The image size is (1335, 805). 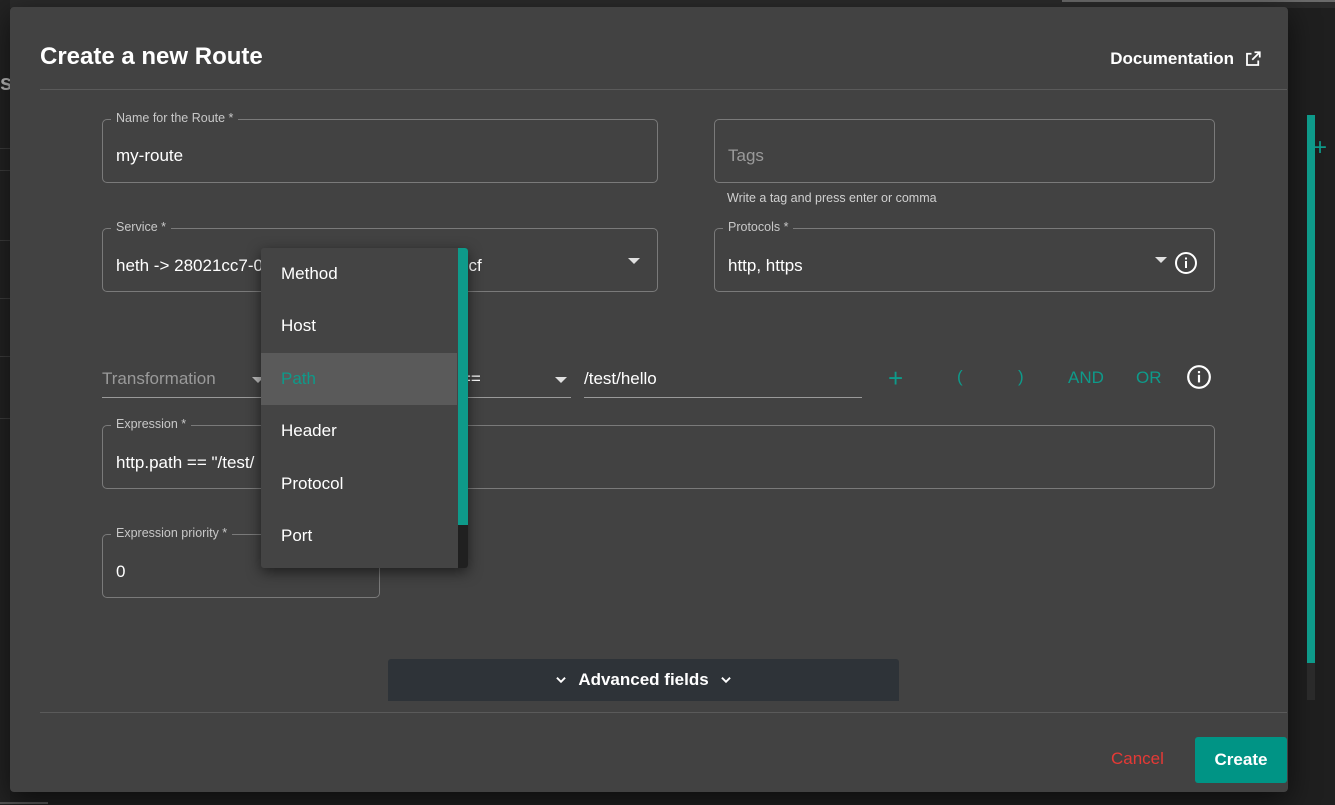 What do you see at coordinates (964, 151) in the screenshot?
I see `tags-input: Tags` at bounding box center [964, 151].